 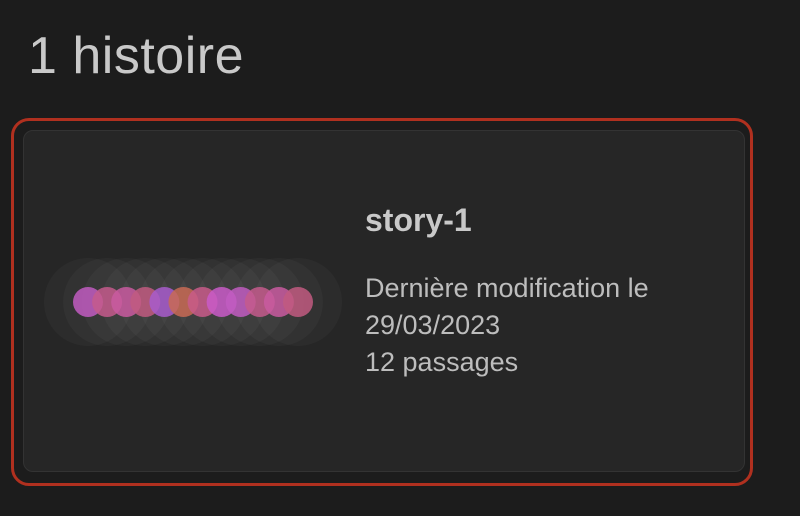 What do you see at coordinates (433, 325) in the screenshot?
I see `modified-date: 29/03/2023` at bounding box center [433, 325].